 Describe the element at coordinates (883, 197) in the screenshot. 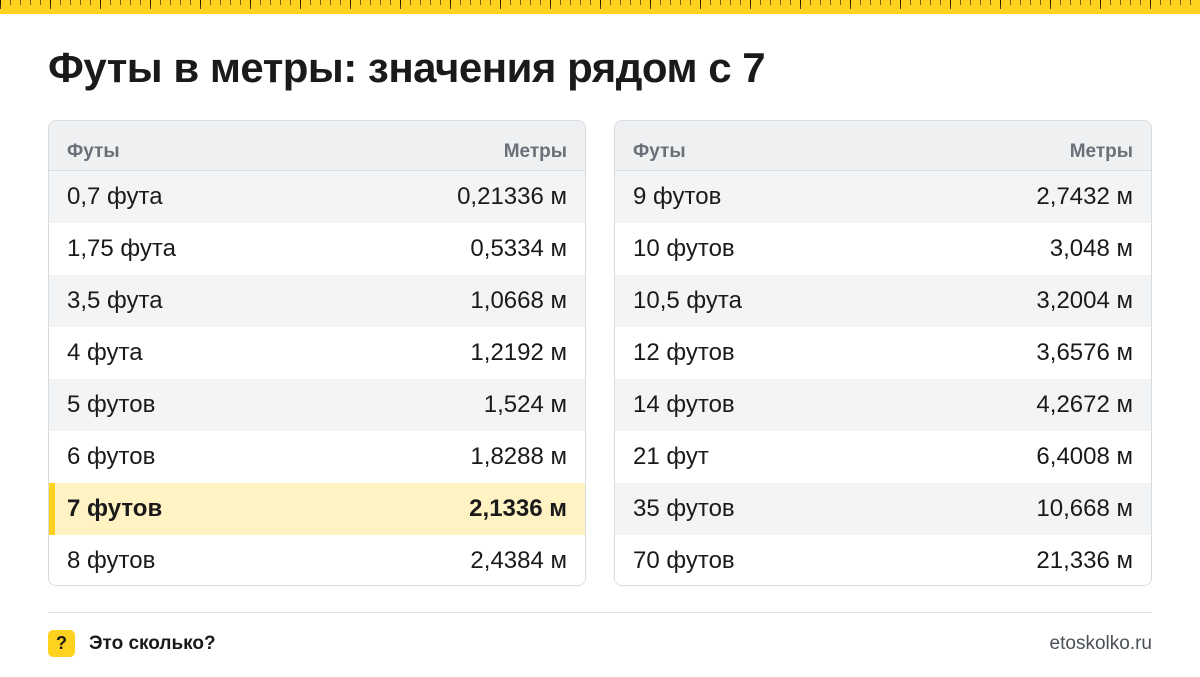

I see `table-row: 9 футов 2,7432 м` at that location.